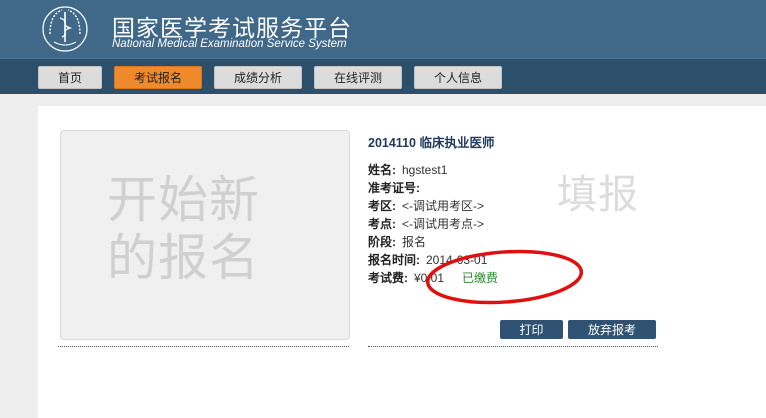  I want to click on name-value: hgstest1, so click(425, 170).